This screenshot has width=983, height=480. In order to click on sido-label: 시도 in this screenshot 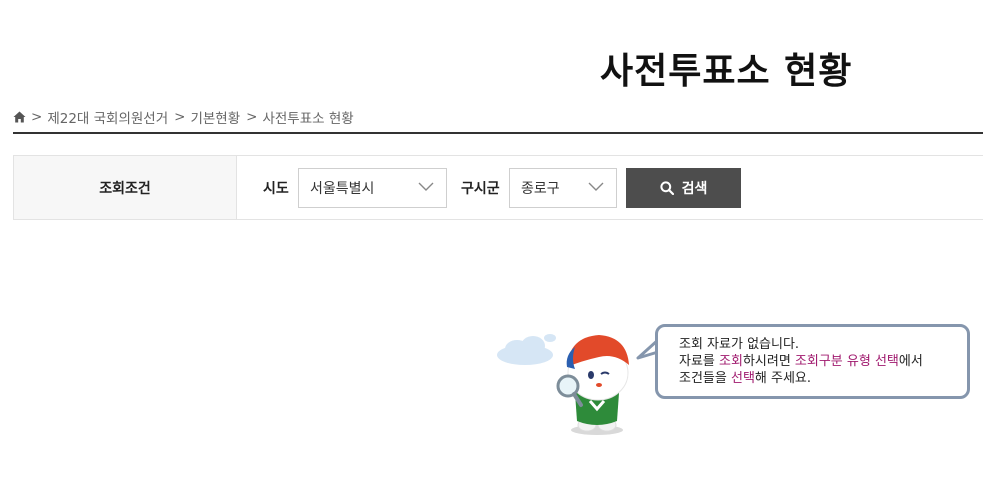, I will do `click(276, 189)`.